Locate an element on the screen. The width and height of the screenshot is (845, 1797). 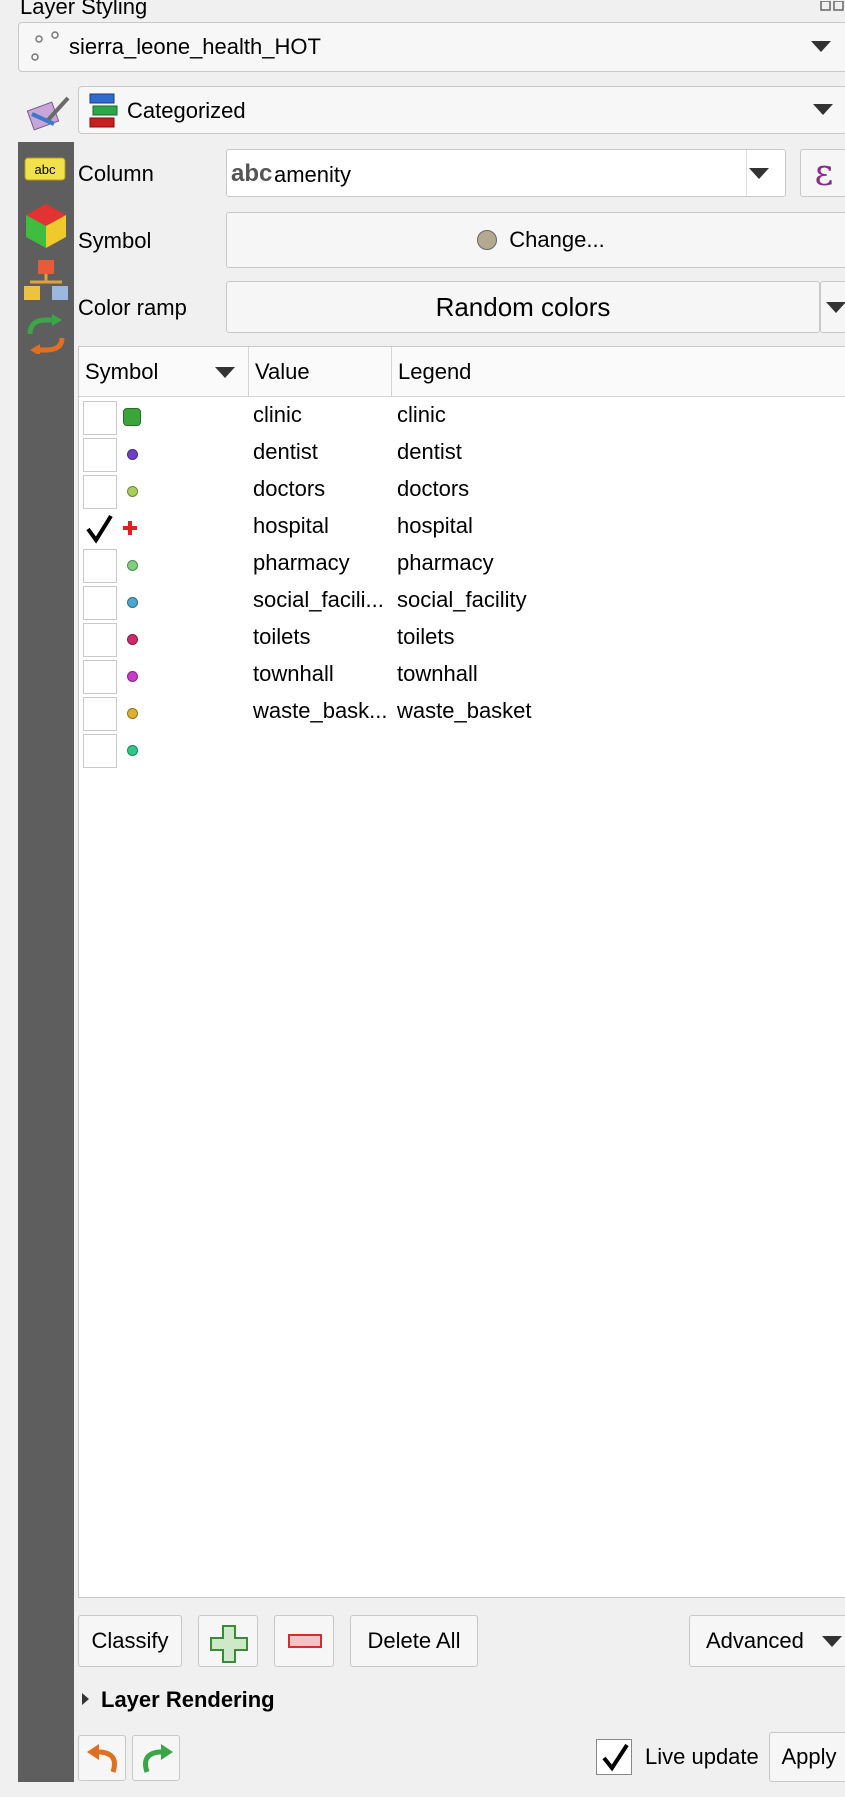
redo-button is located at coordinates (156, 1758).